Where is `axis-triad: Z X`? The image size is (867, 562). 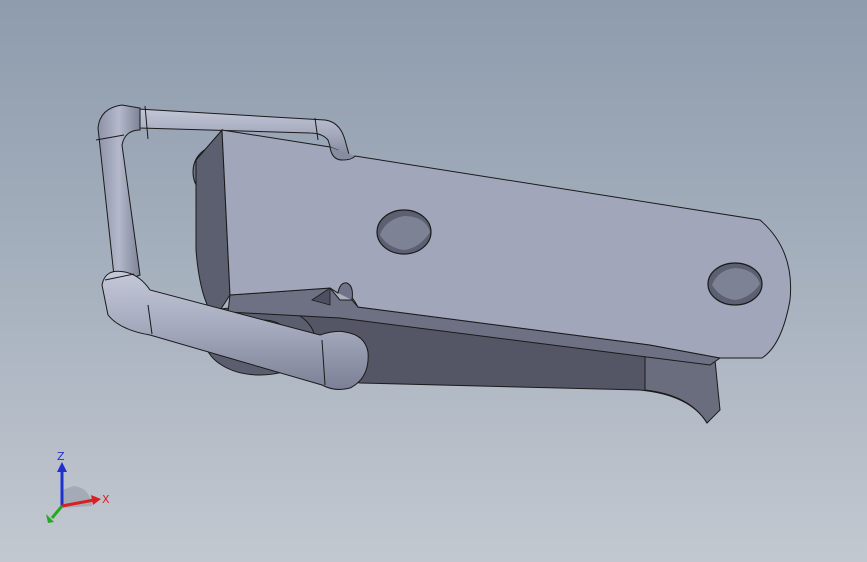
axis-triad: Z X is located at coordinates (76, 491).